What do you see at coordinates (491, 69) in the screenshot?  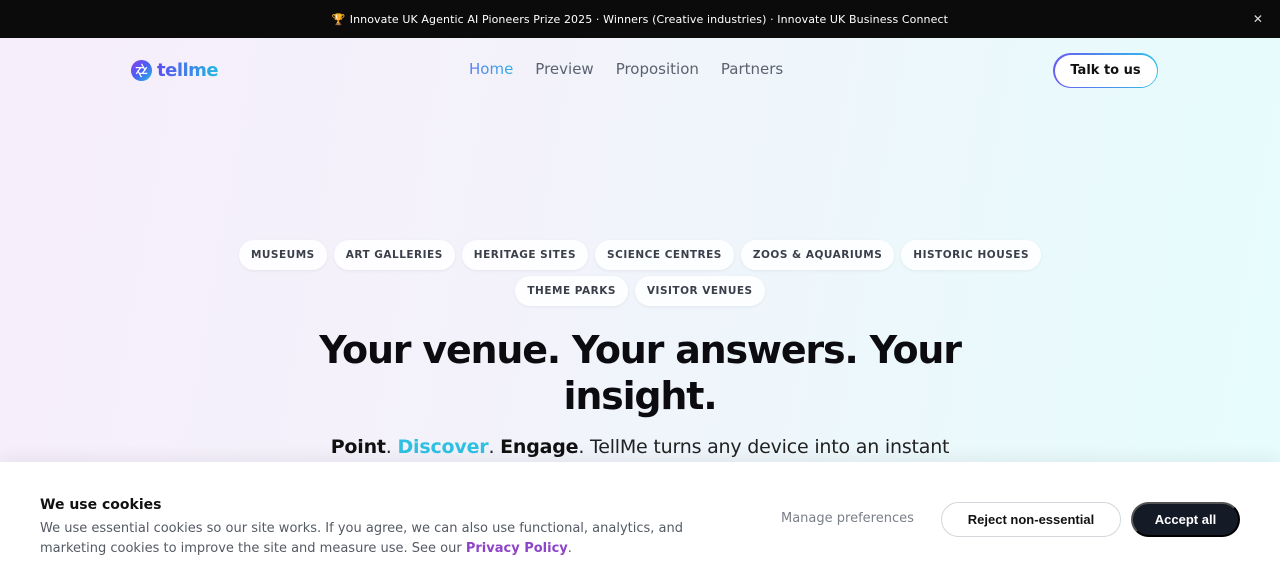 I see `nav-home: Home` at bounding box center [491, 69].